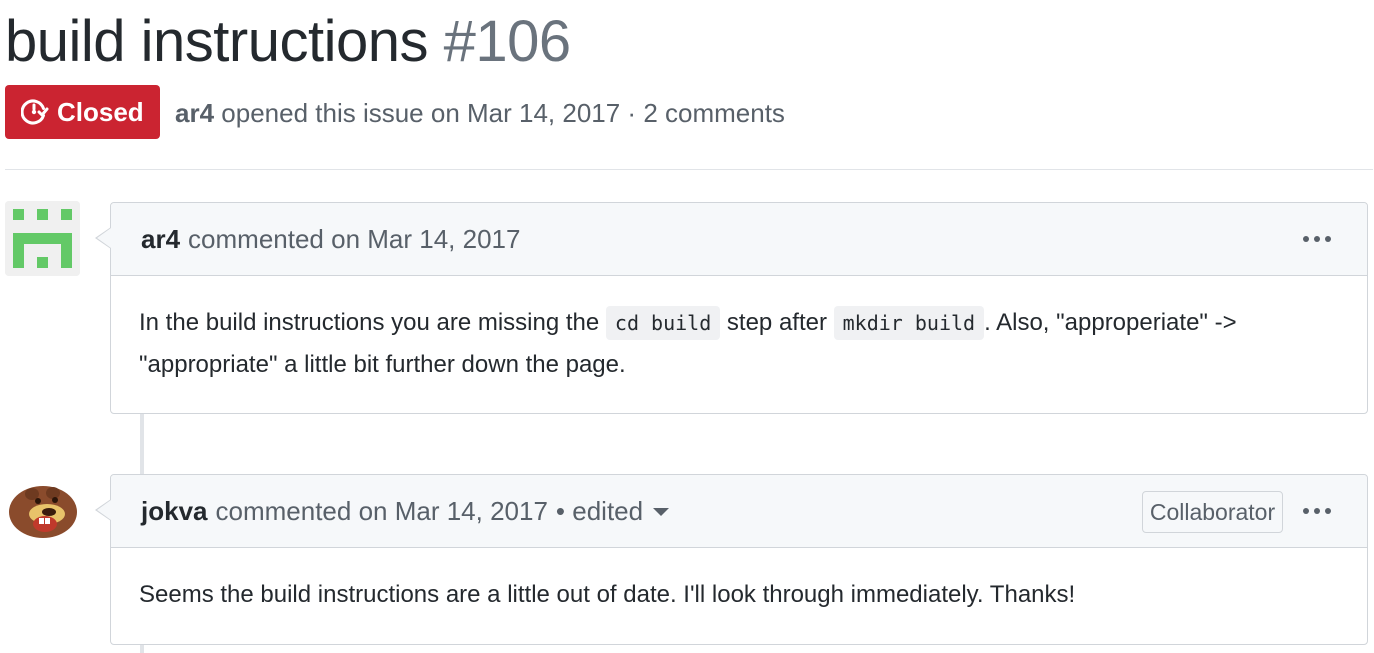 Image resolution: width=1374 pixels, height=653 pixels. What do you see at coordinates (739, 239) in the screenshot?
I see `comment-header: ar4 commented on Mar 14, 2017` at bounding box center [739, 239].